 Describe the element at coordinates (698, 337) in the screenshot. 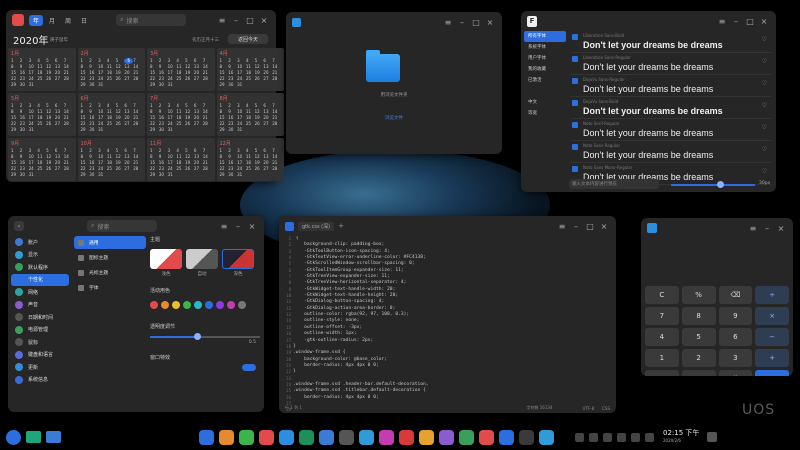

I see `calc-key: 5` at that location.